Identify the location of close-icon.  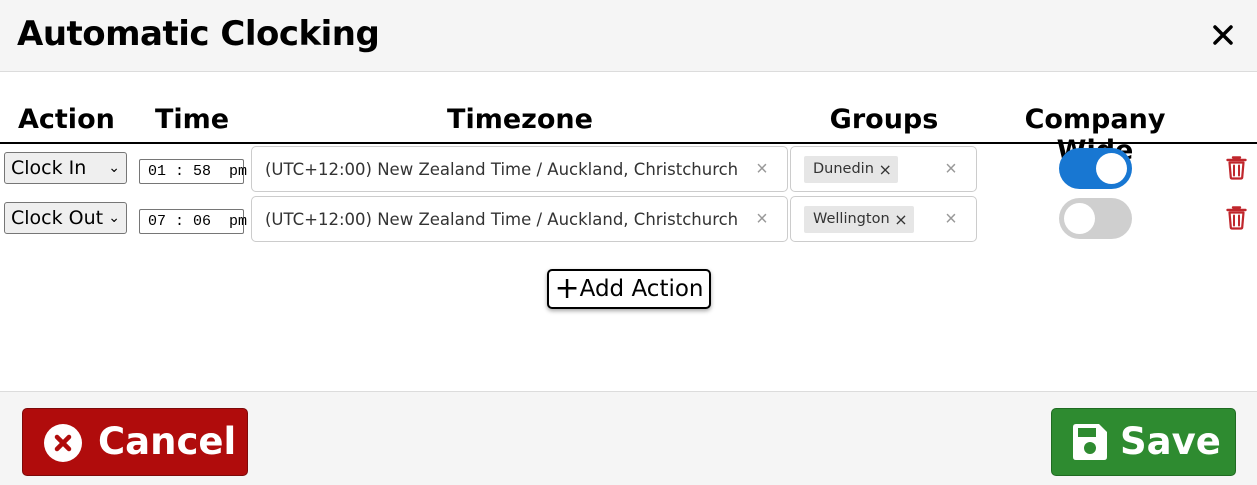
(1223, 35).